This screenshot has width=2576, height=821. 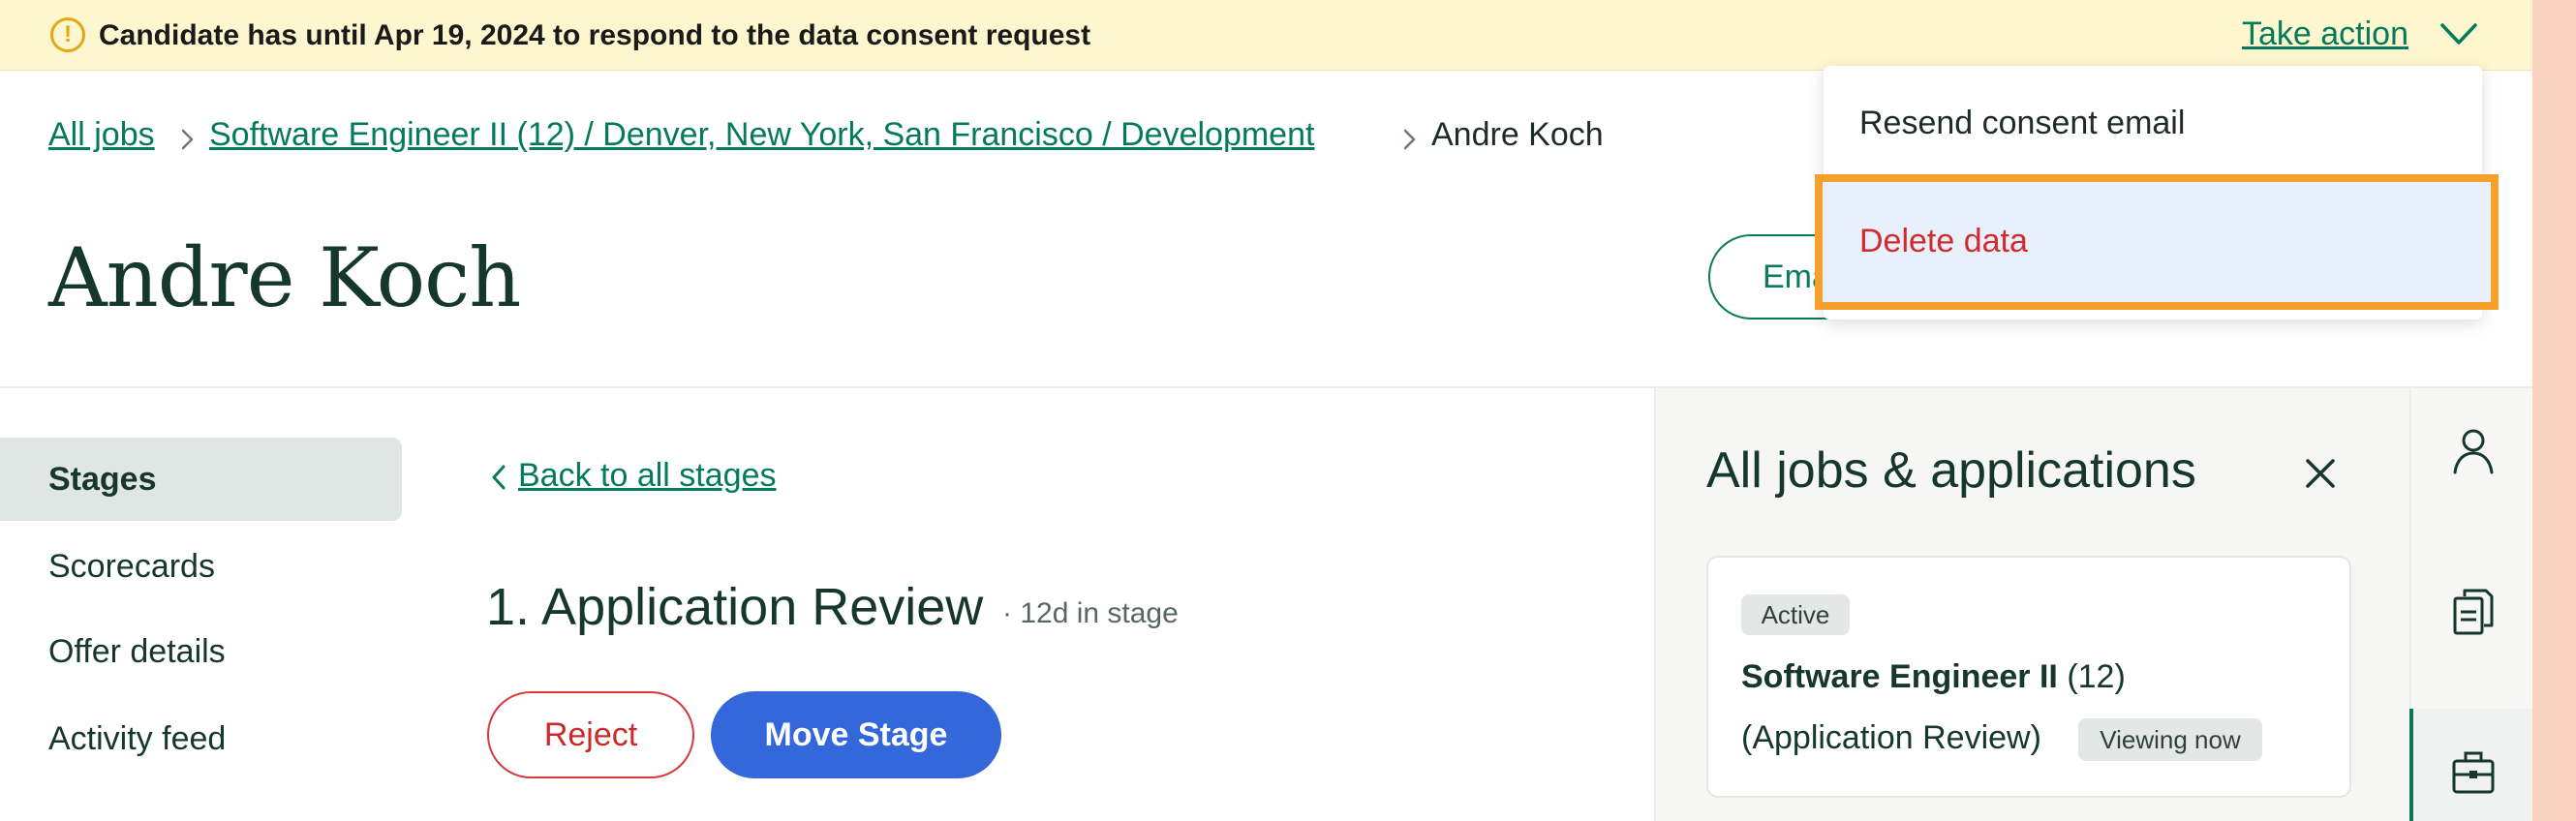 I want to click on take-action-link: Take action, so click(x=2325, y=34).